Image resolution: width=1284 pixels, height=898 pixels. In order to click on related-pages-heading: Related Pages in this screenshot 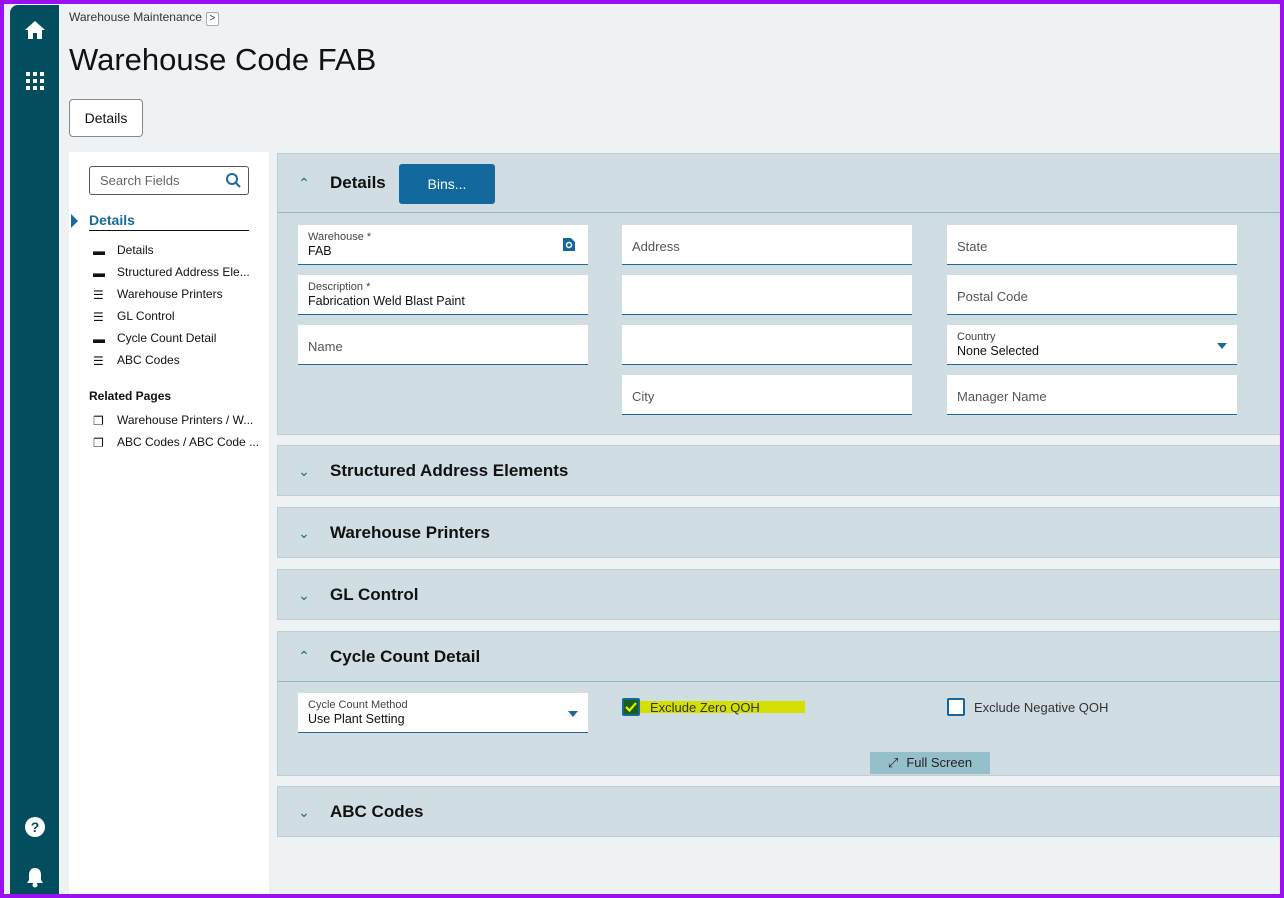, I will do `click(130, 396)`.